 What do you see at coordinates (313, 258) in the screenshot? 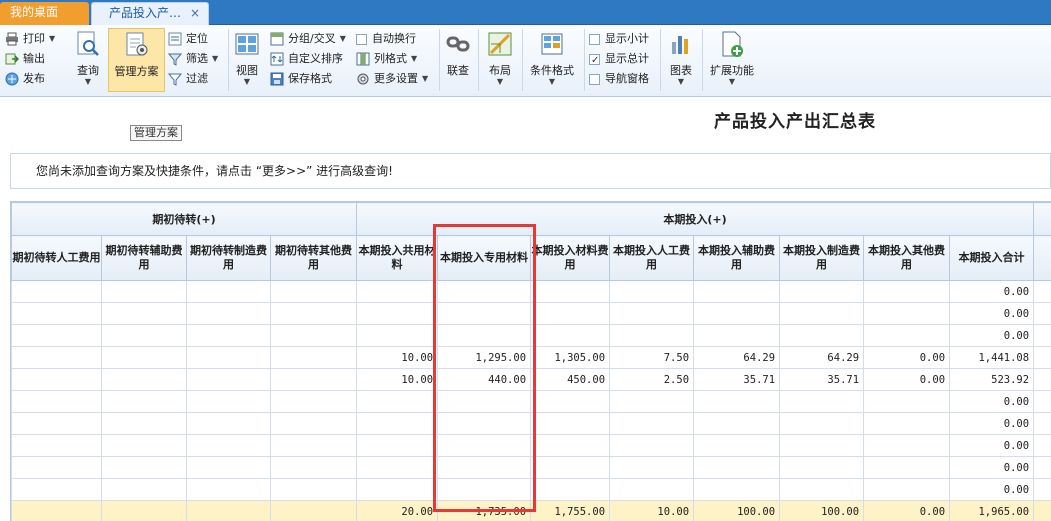
I see `col-header: 期初待转其他费用` at bounding box center [313, 258].